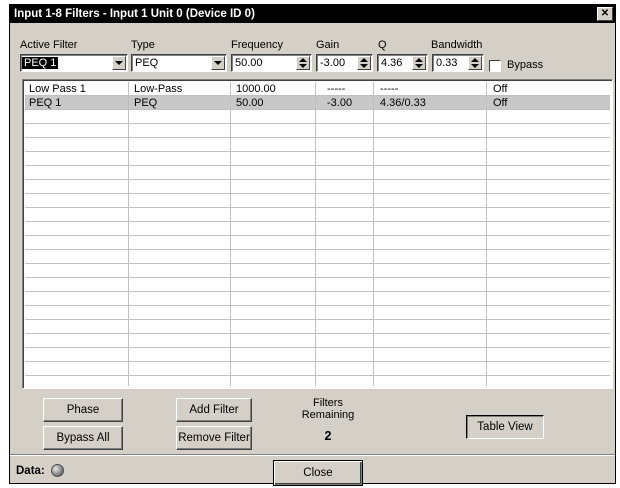  I want to click on bypass-checkbox, so click(495, 66).